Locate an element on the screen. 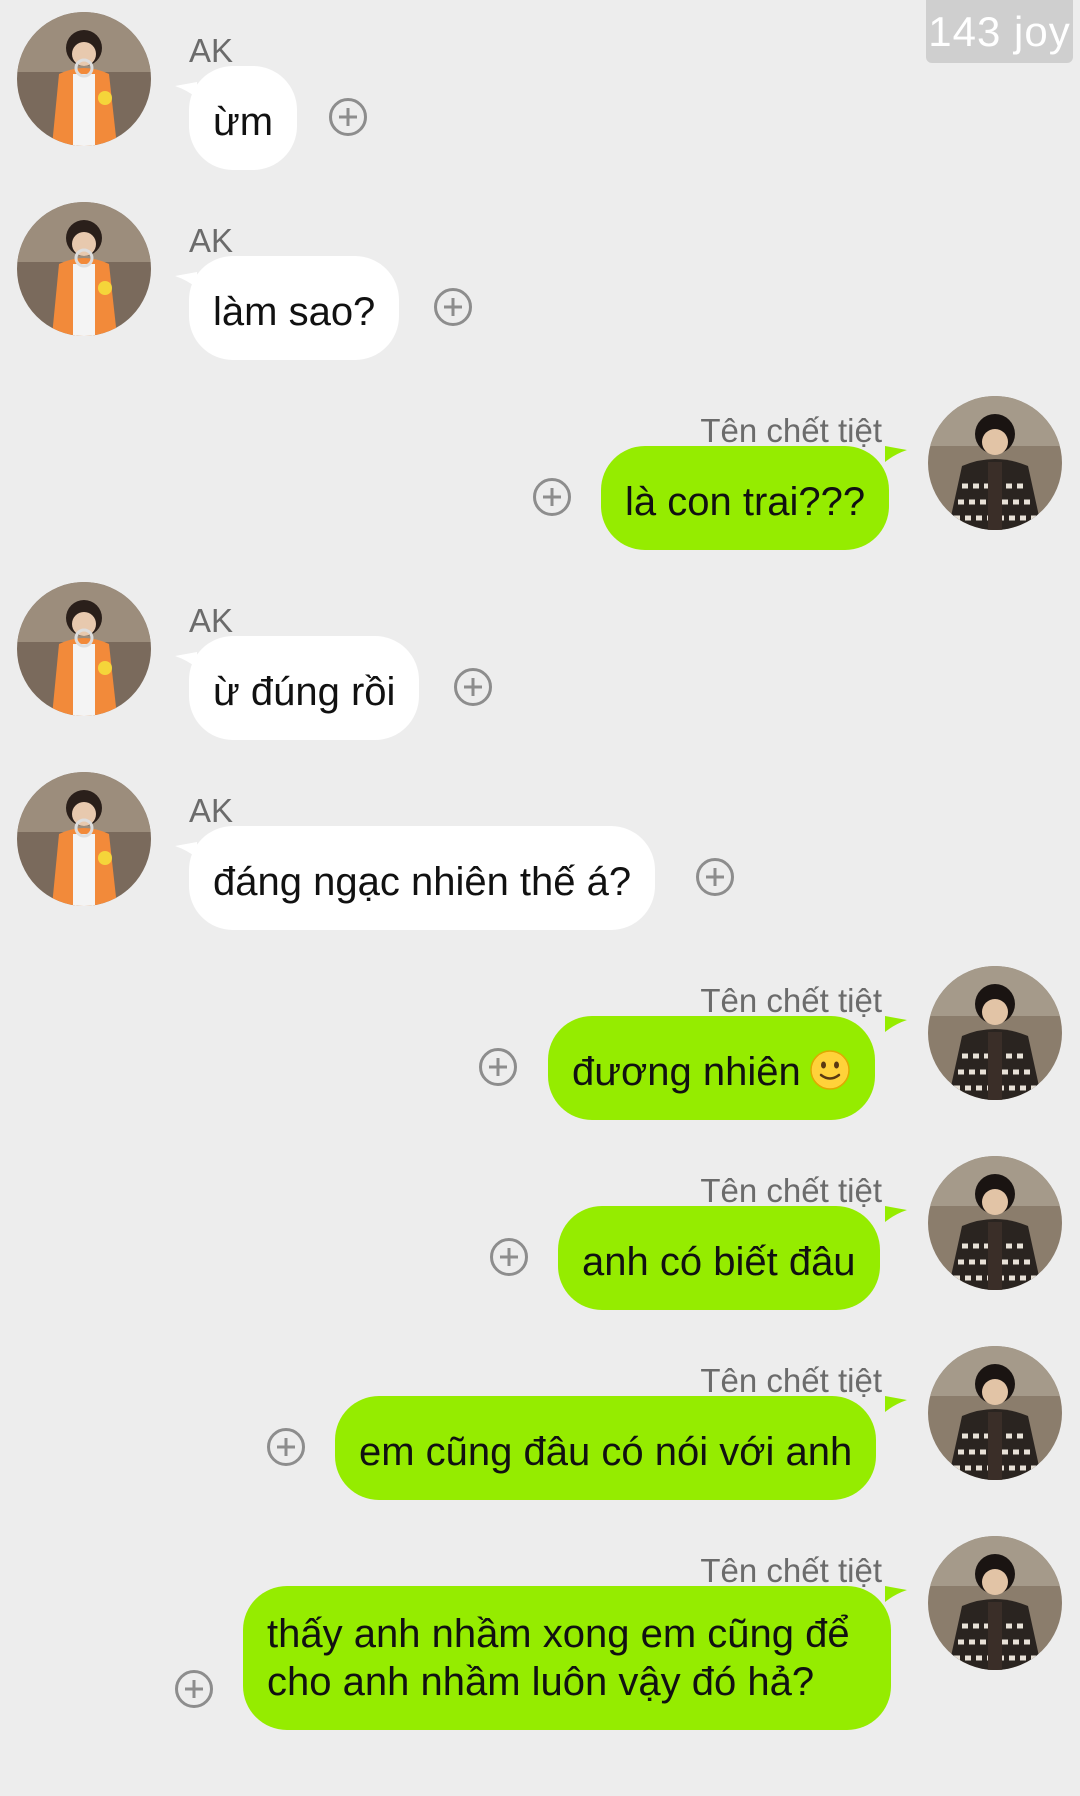 The height and width of the screenshot is (1796, 1080). message-row: AK đáng ngạc nhiên thế á? is located at coordinates (540, 852).